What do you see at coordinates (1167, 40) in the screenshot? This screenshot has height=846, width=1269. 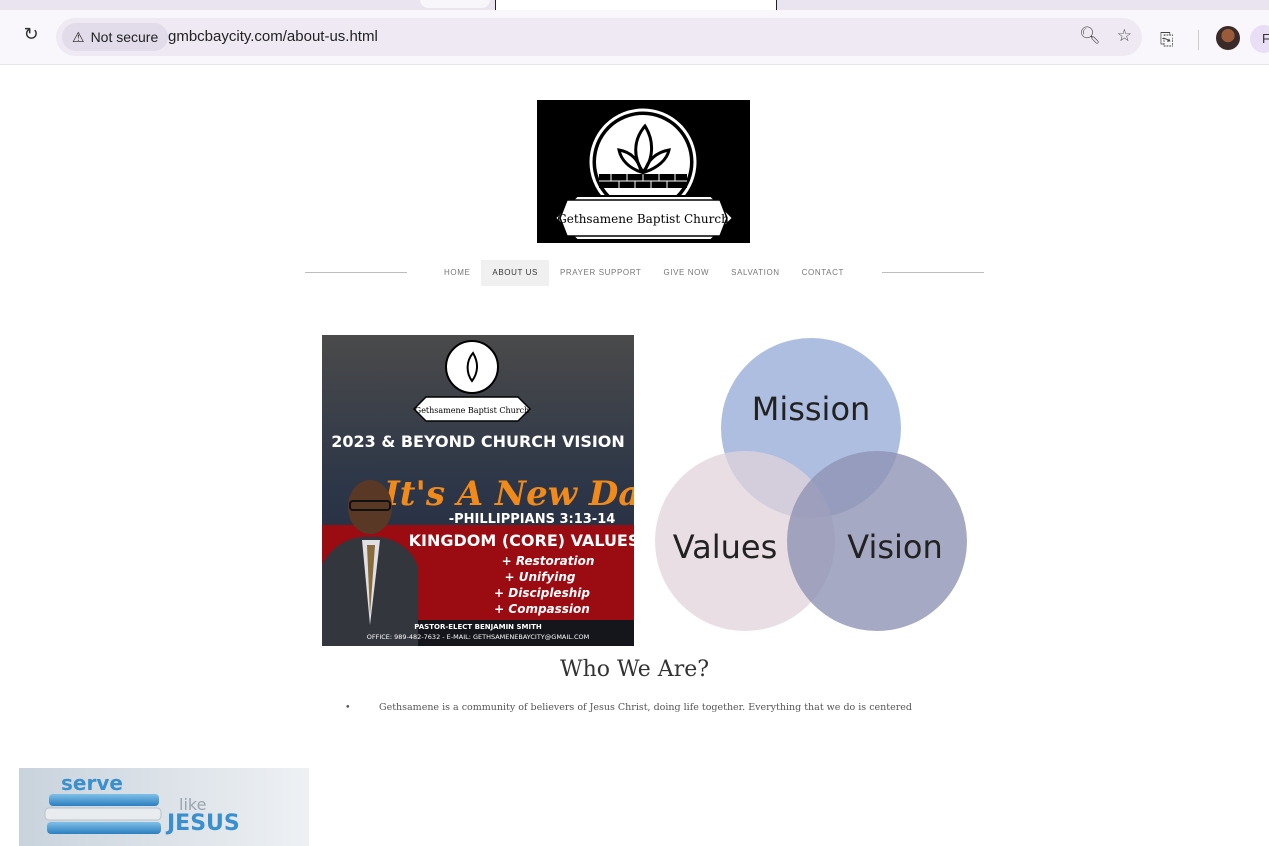 I see `extensions-icon: ⎘` at bounding box center [1167, 40].